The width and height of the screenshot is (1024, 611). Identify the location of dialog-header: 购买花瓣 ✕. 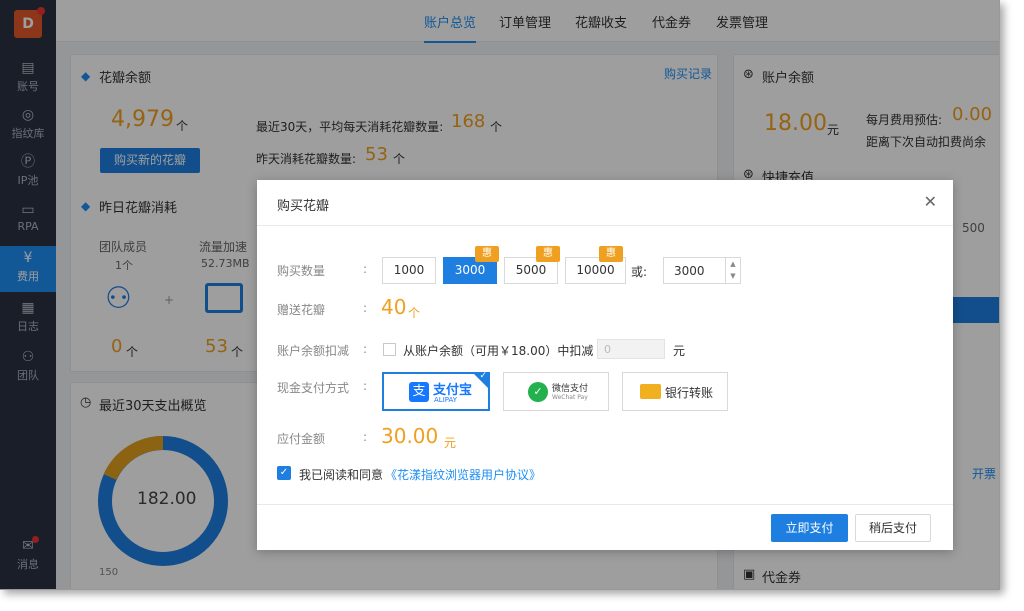
(605, 203).